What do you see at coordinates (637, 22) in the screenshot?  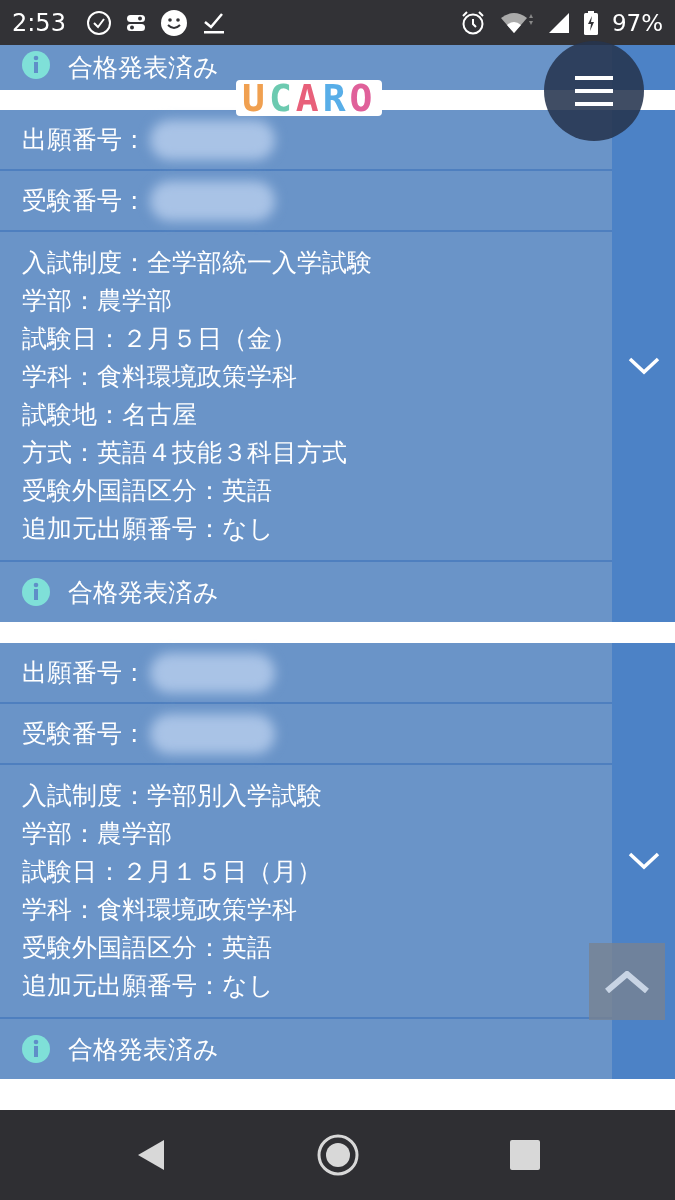 I see `battery-percent: 97%` at bounding box center [637, 22].